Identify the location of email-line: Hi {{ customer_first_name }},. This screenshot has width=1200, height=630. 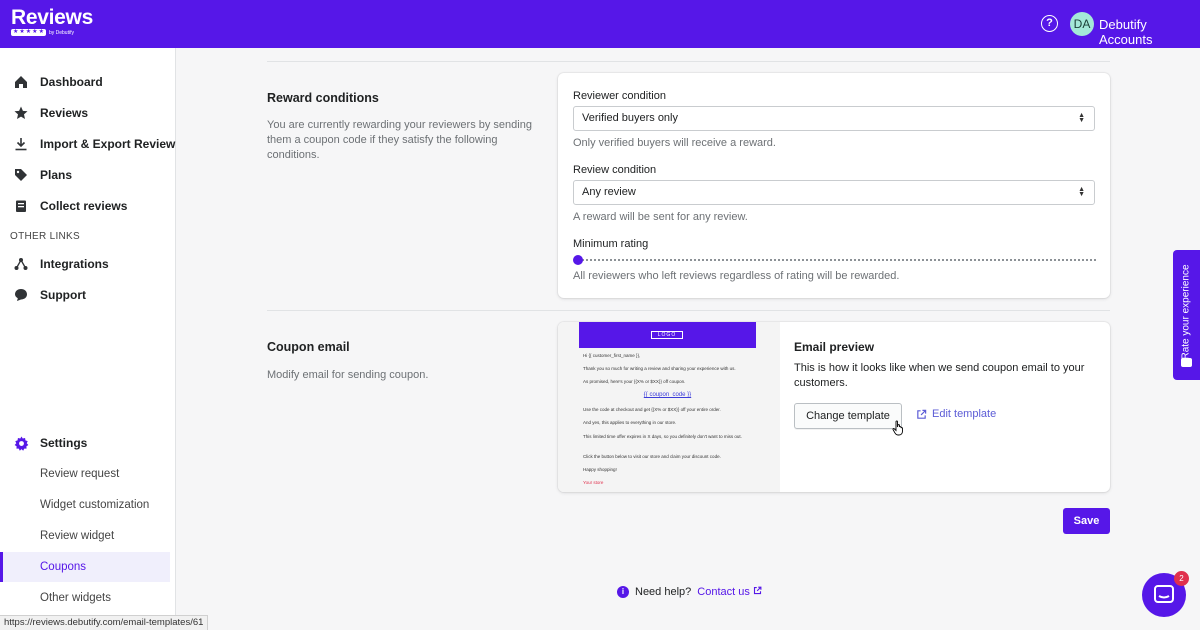
(612, 355).